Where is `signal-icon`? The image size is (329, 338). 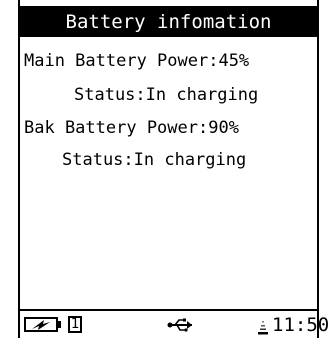 signal-icon is located at coordinates (263, 328).